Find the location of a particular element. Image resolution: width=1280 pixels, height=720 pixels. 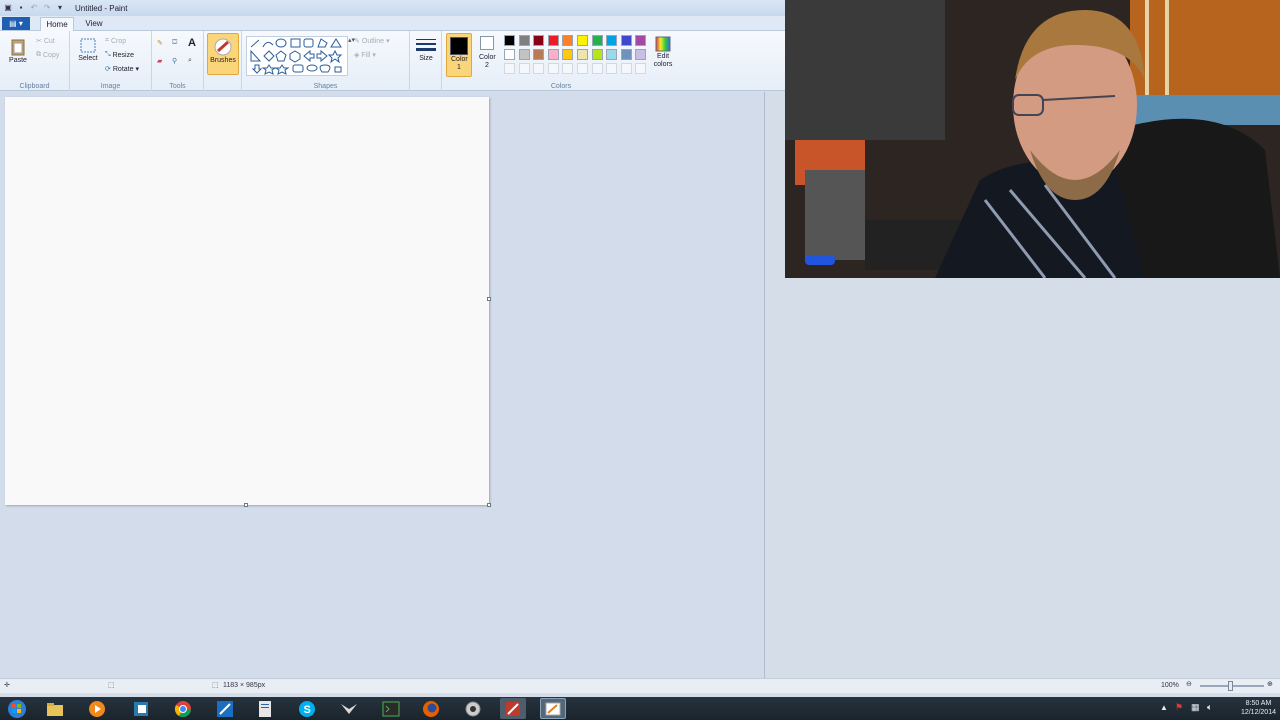

zoom-slider is located at coordinates (1232, 686).